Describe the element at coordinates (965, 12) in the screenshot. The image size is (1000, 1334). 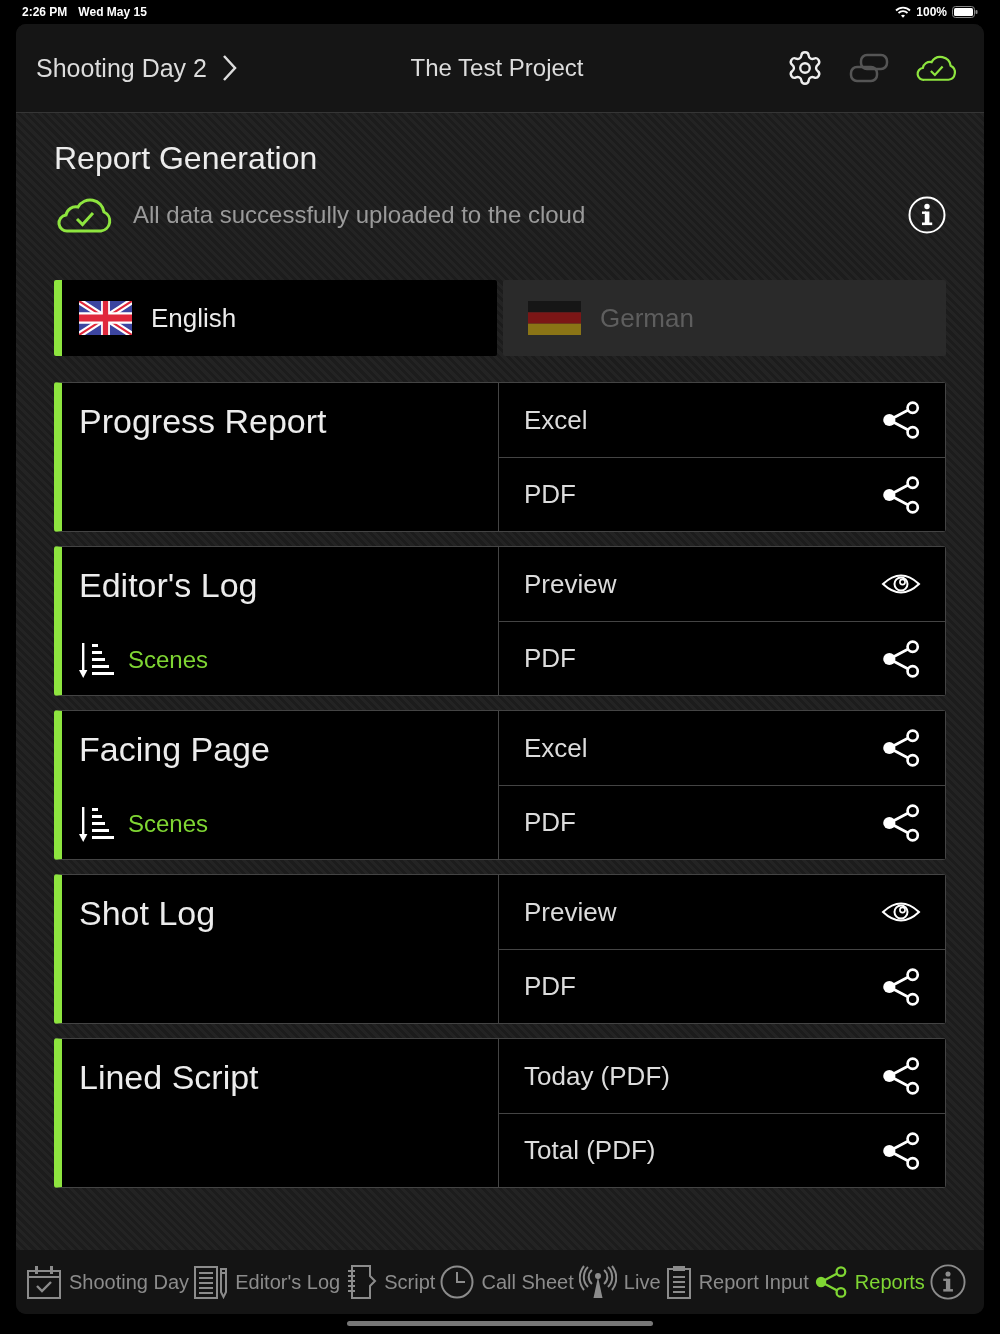
I see `battery-icon` at that location.